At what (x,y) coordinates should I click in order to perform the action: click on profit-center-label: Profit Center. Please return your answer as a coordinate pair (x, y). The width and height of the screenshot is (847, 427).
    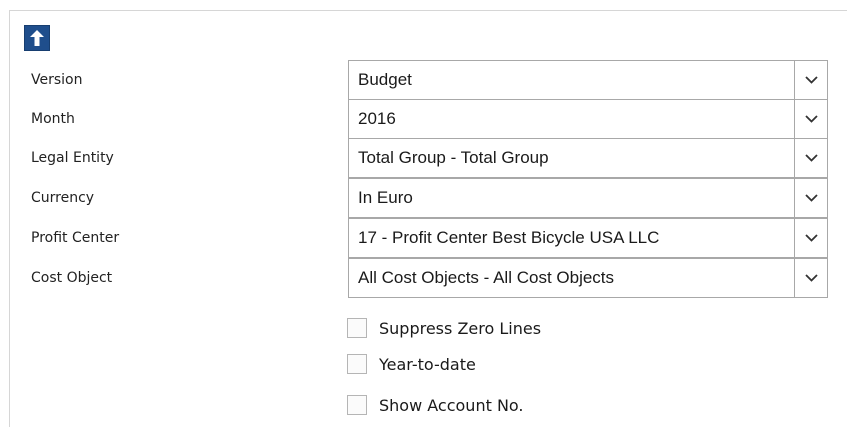
    Looking at the image, I should click on (75, 238).